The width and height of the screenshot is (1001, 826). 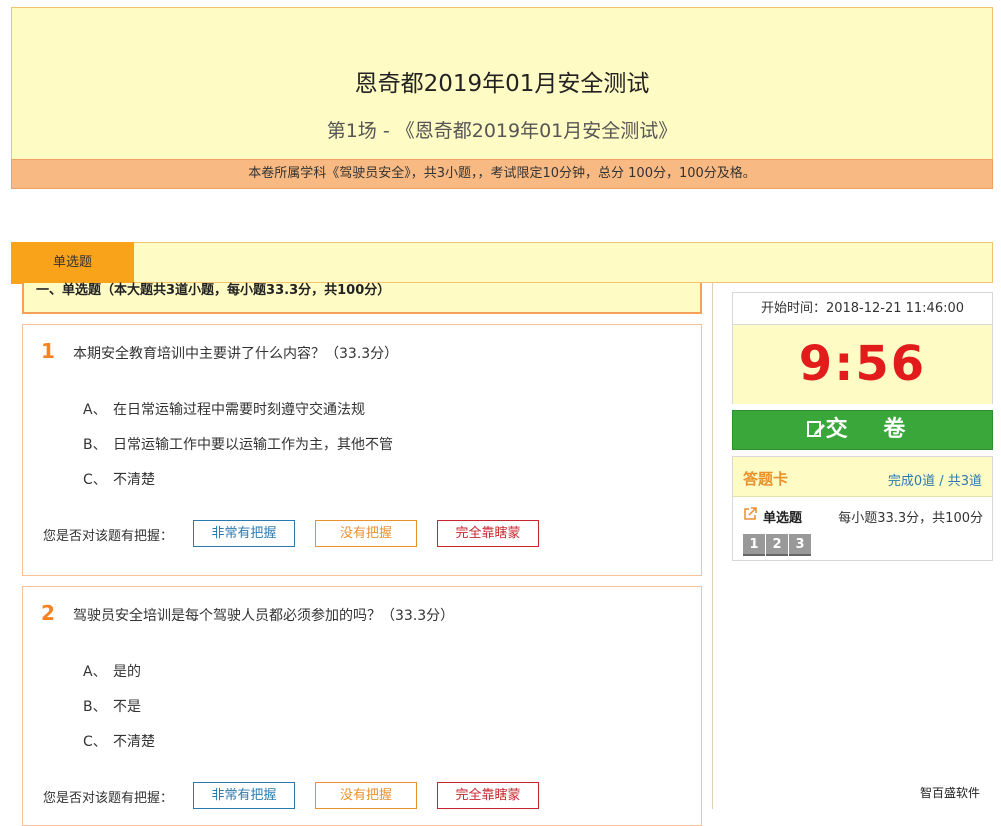 I want to click on timer-panel: 开始时间：2018-12-21 11:46:00 9:56, so click(x=862, y=348).